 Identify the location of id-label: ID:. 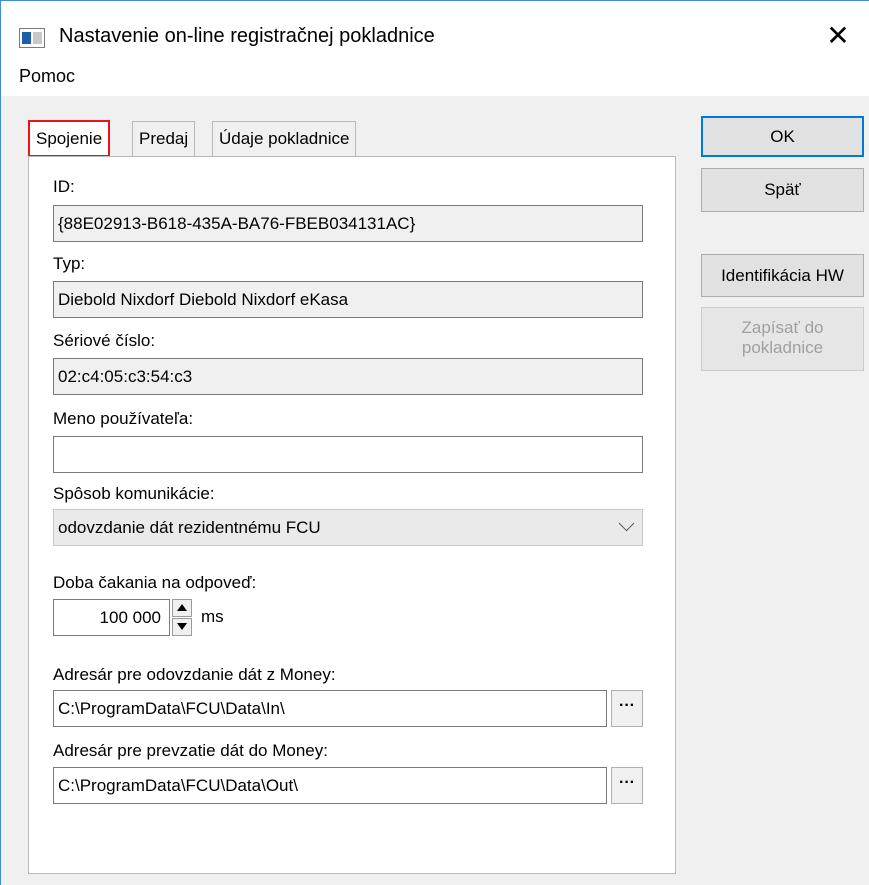
(64, 186).